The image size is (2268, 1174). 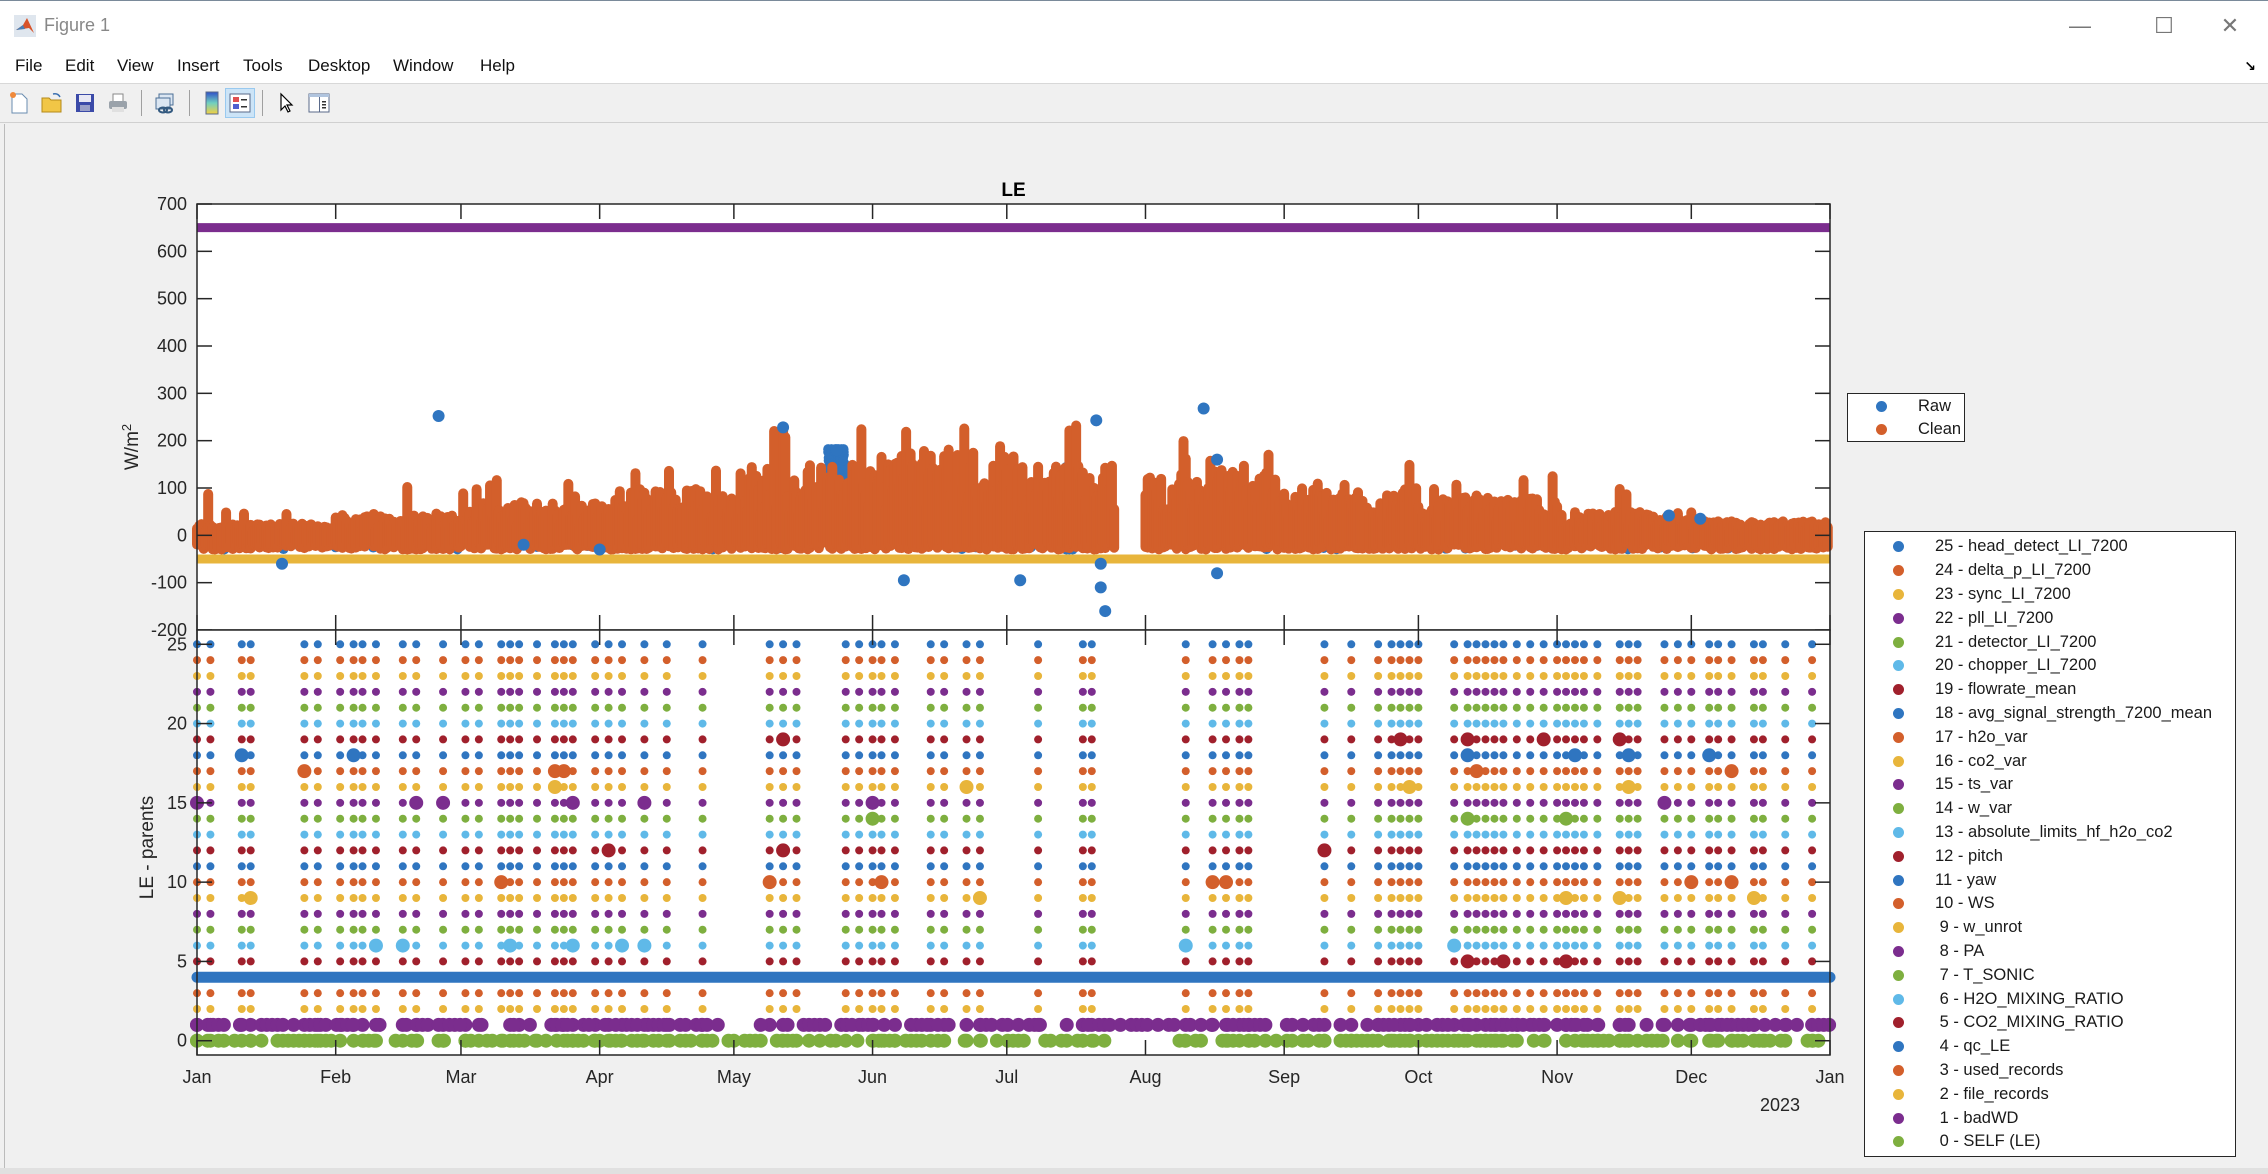 I want to click on legend-raw-clean: Raw Clean, so click(x=1906, y=417).